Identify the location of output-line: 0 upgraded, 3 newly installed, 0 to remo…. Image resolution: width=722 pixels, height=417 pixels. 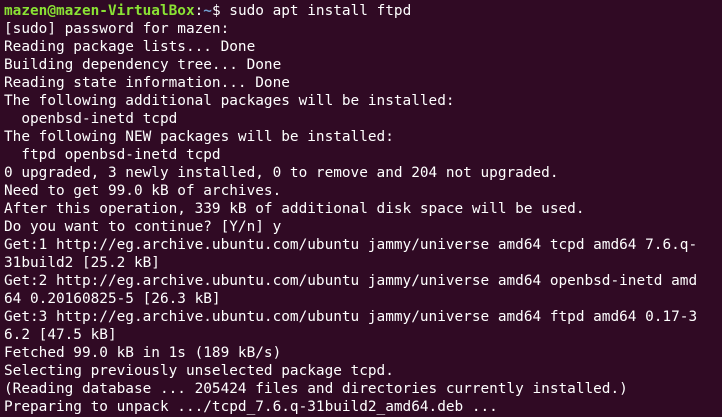
(281, 173).